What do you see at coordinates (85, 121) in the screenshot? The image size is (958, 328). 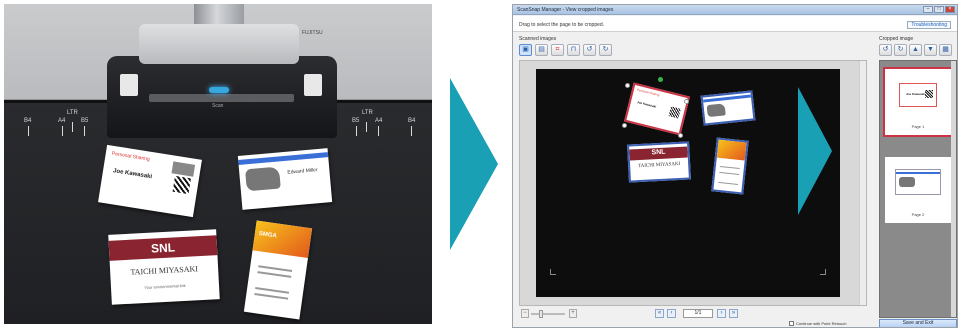 I see `mark-b5-left: B5` at bounding box center [85, 121].